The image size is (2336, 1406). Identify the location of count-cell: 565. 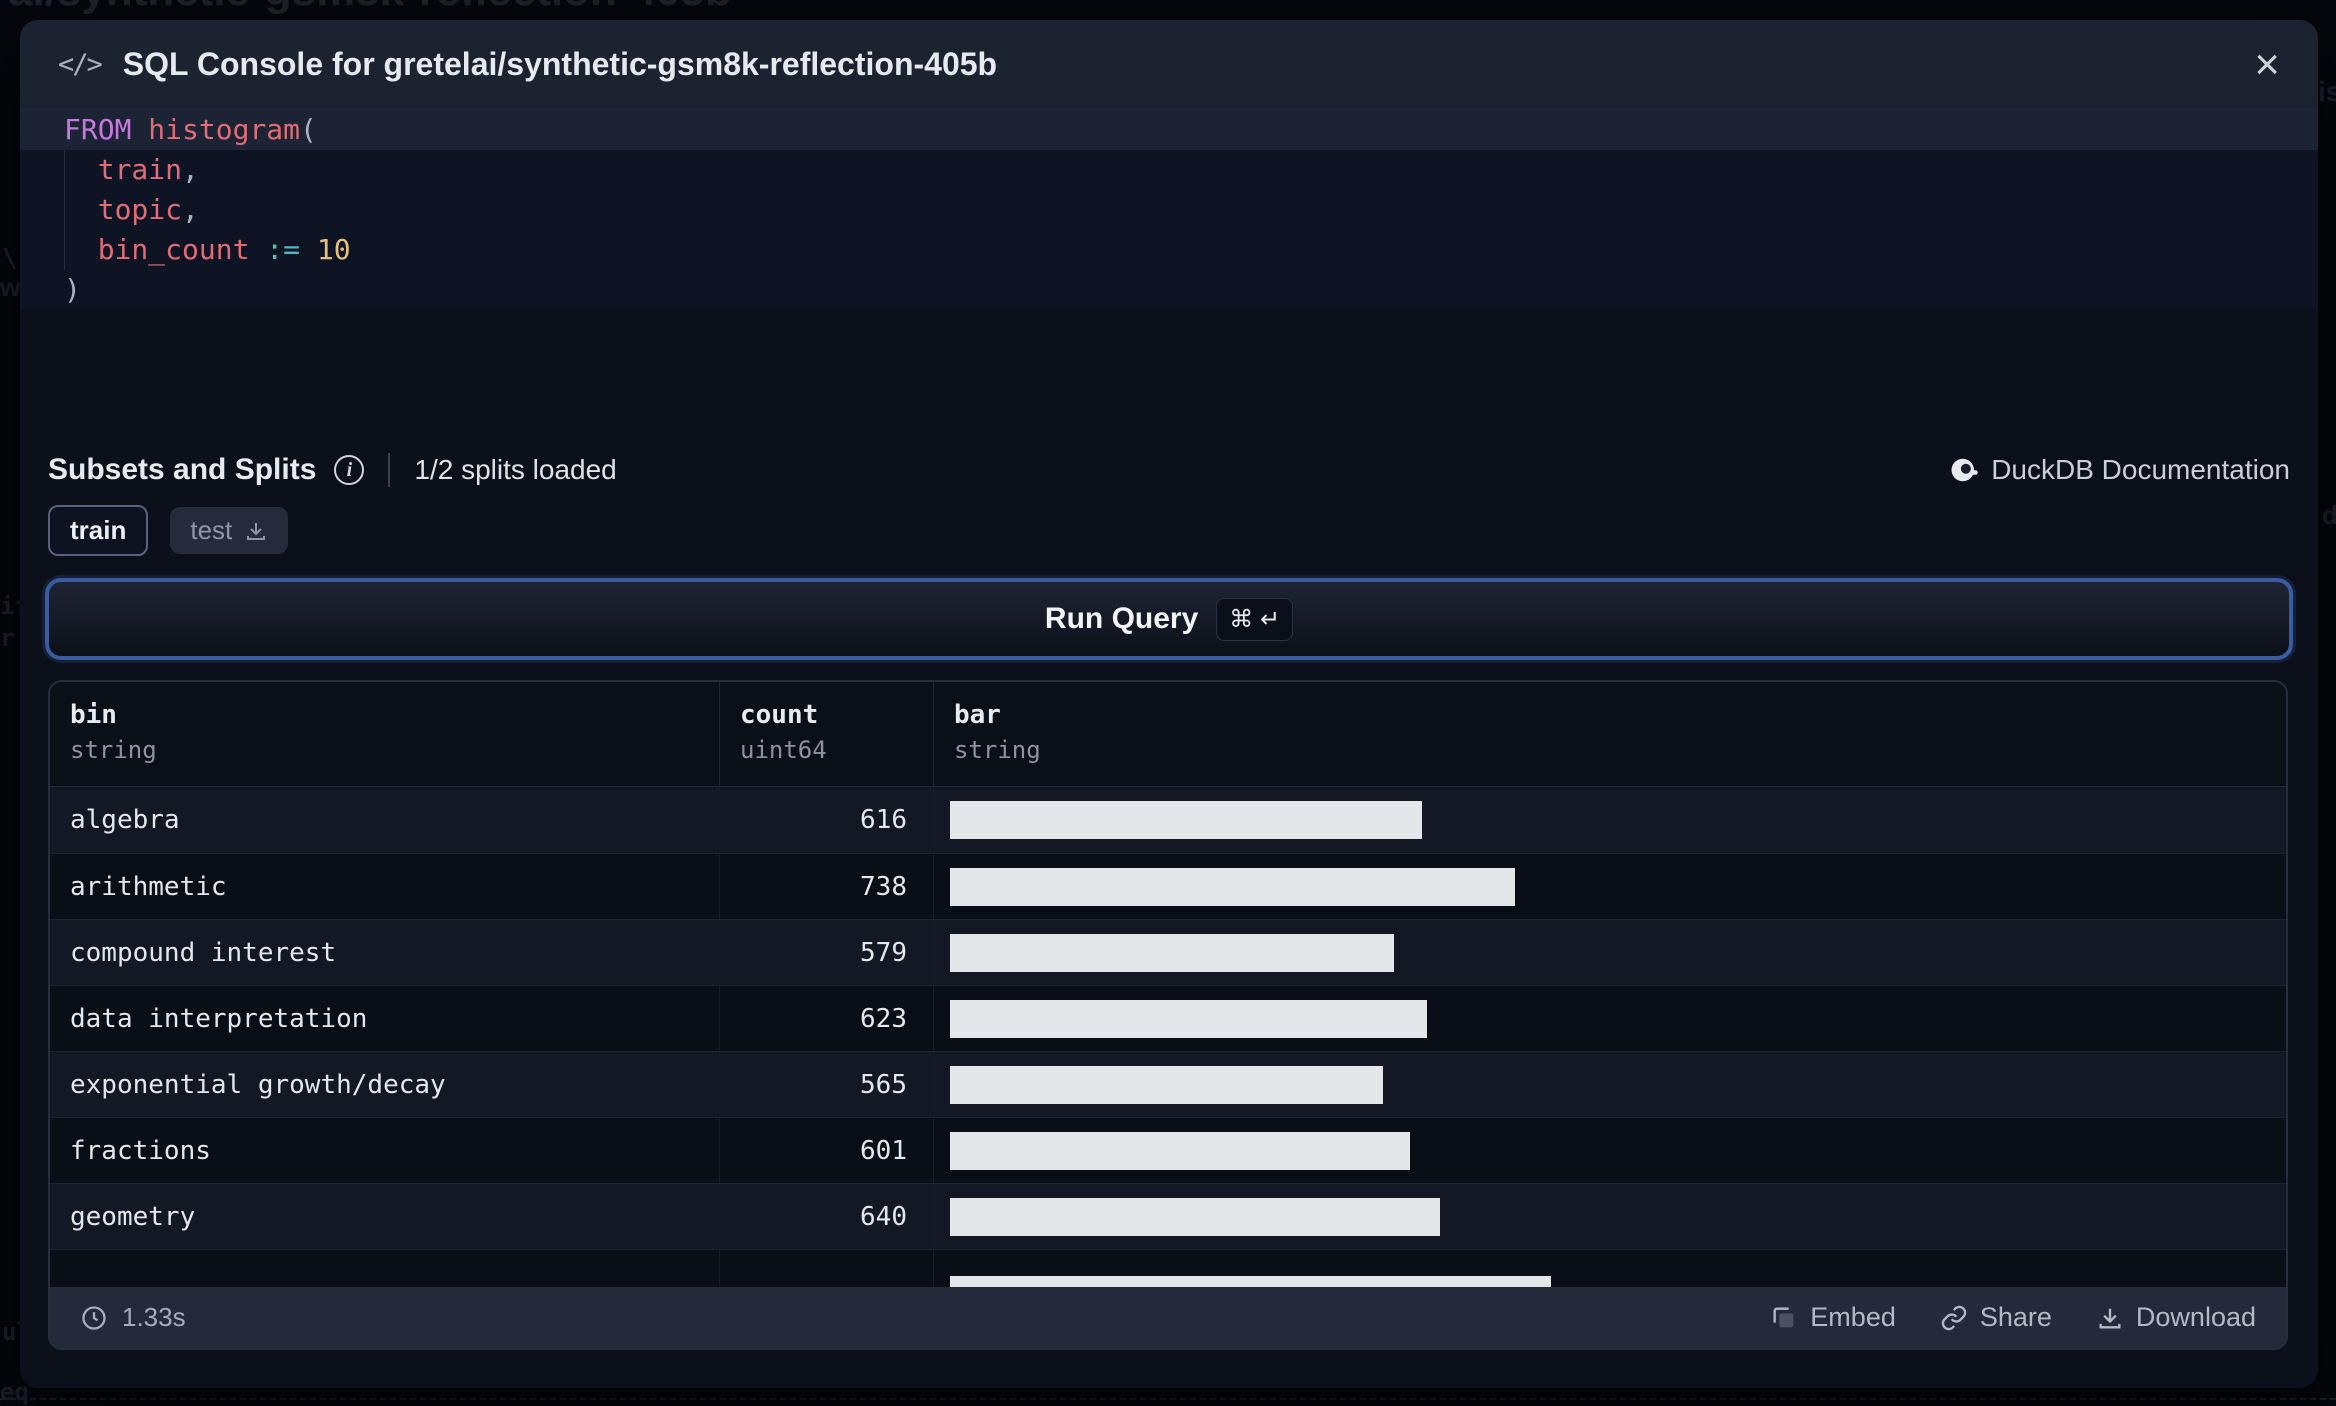
(827, 1085).